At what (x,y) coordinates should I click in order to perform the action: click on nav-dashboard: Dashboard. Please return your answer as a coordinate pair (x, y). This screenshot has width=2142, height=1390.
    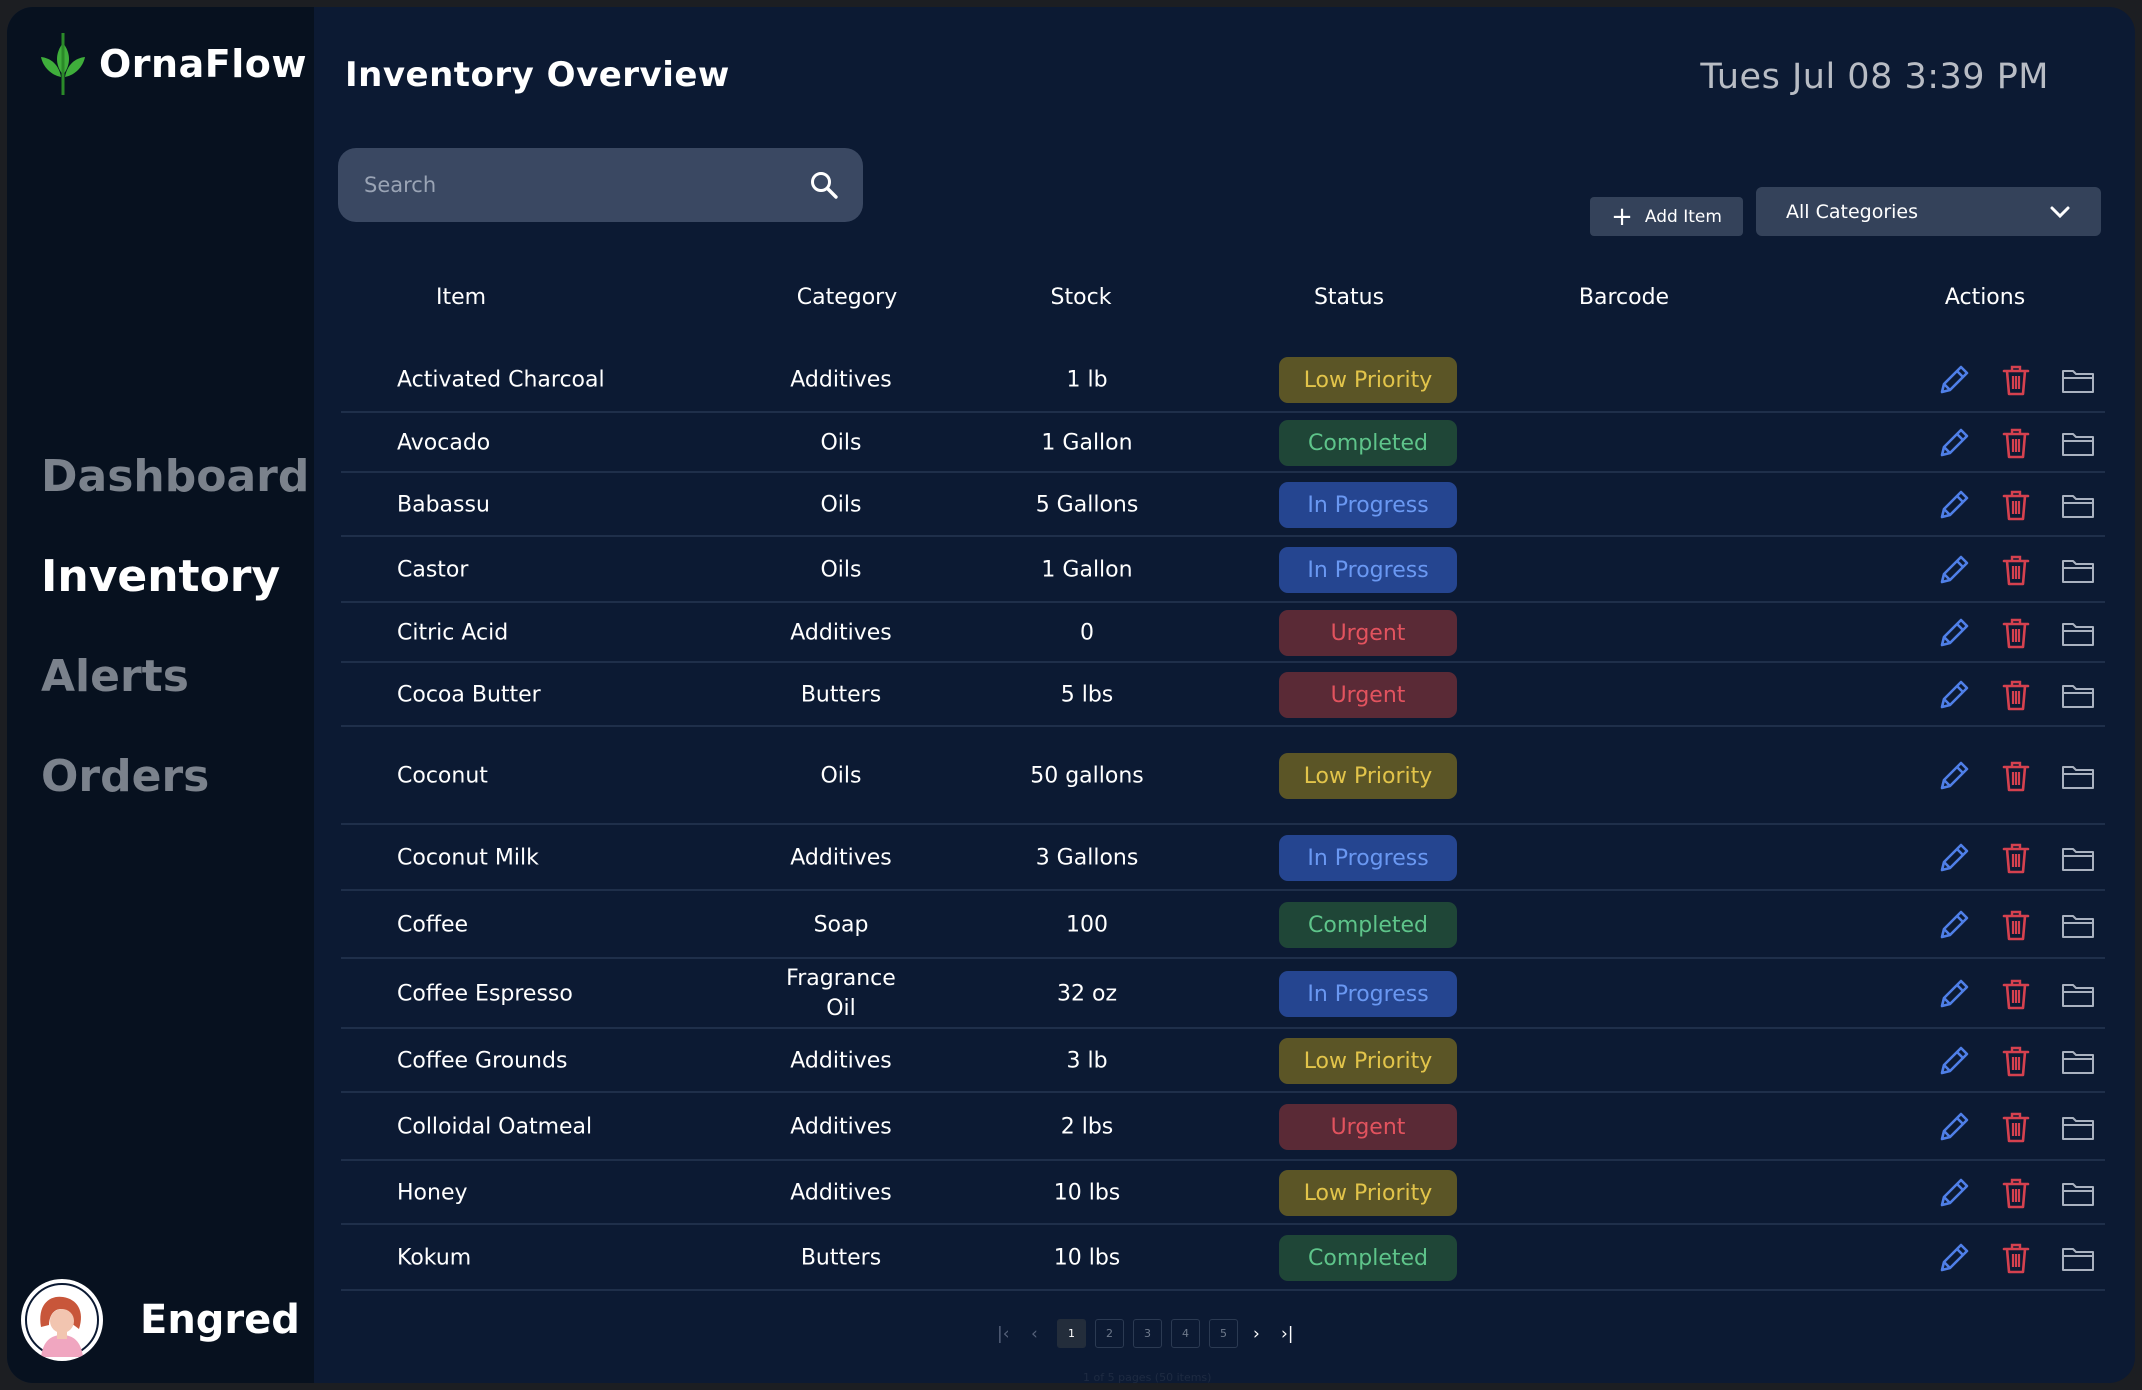
    Looking at the image, I should click on (175, 497).